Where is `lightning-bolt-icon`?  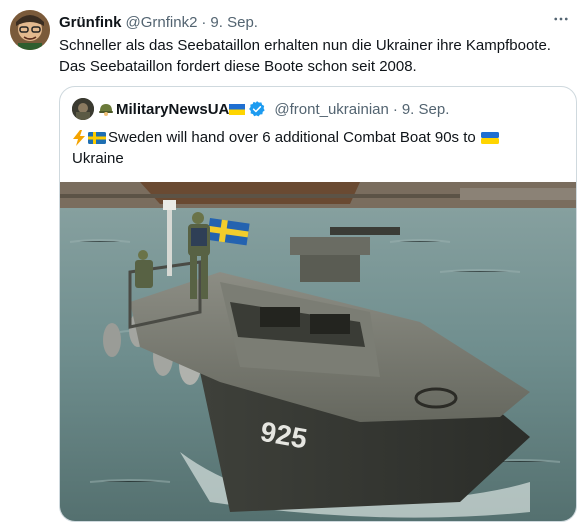
lightning-bolt-icon is located at coordinates (79, 137).